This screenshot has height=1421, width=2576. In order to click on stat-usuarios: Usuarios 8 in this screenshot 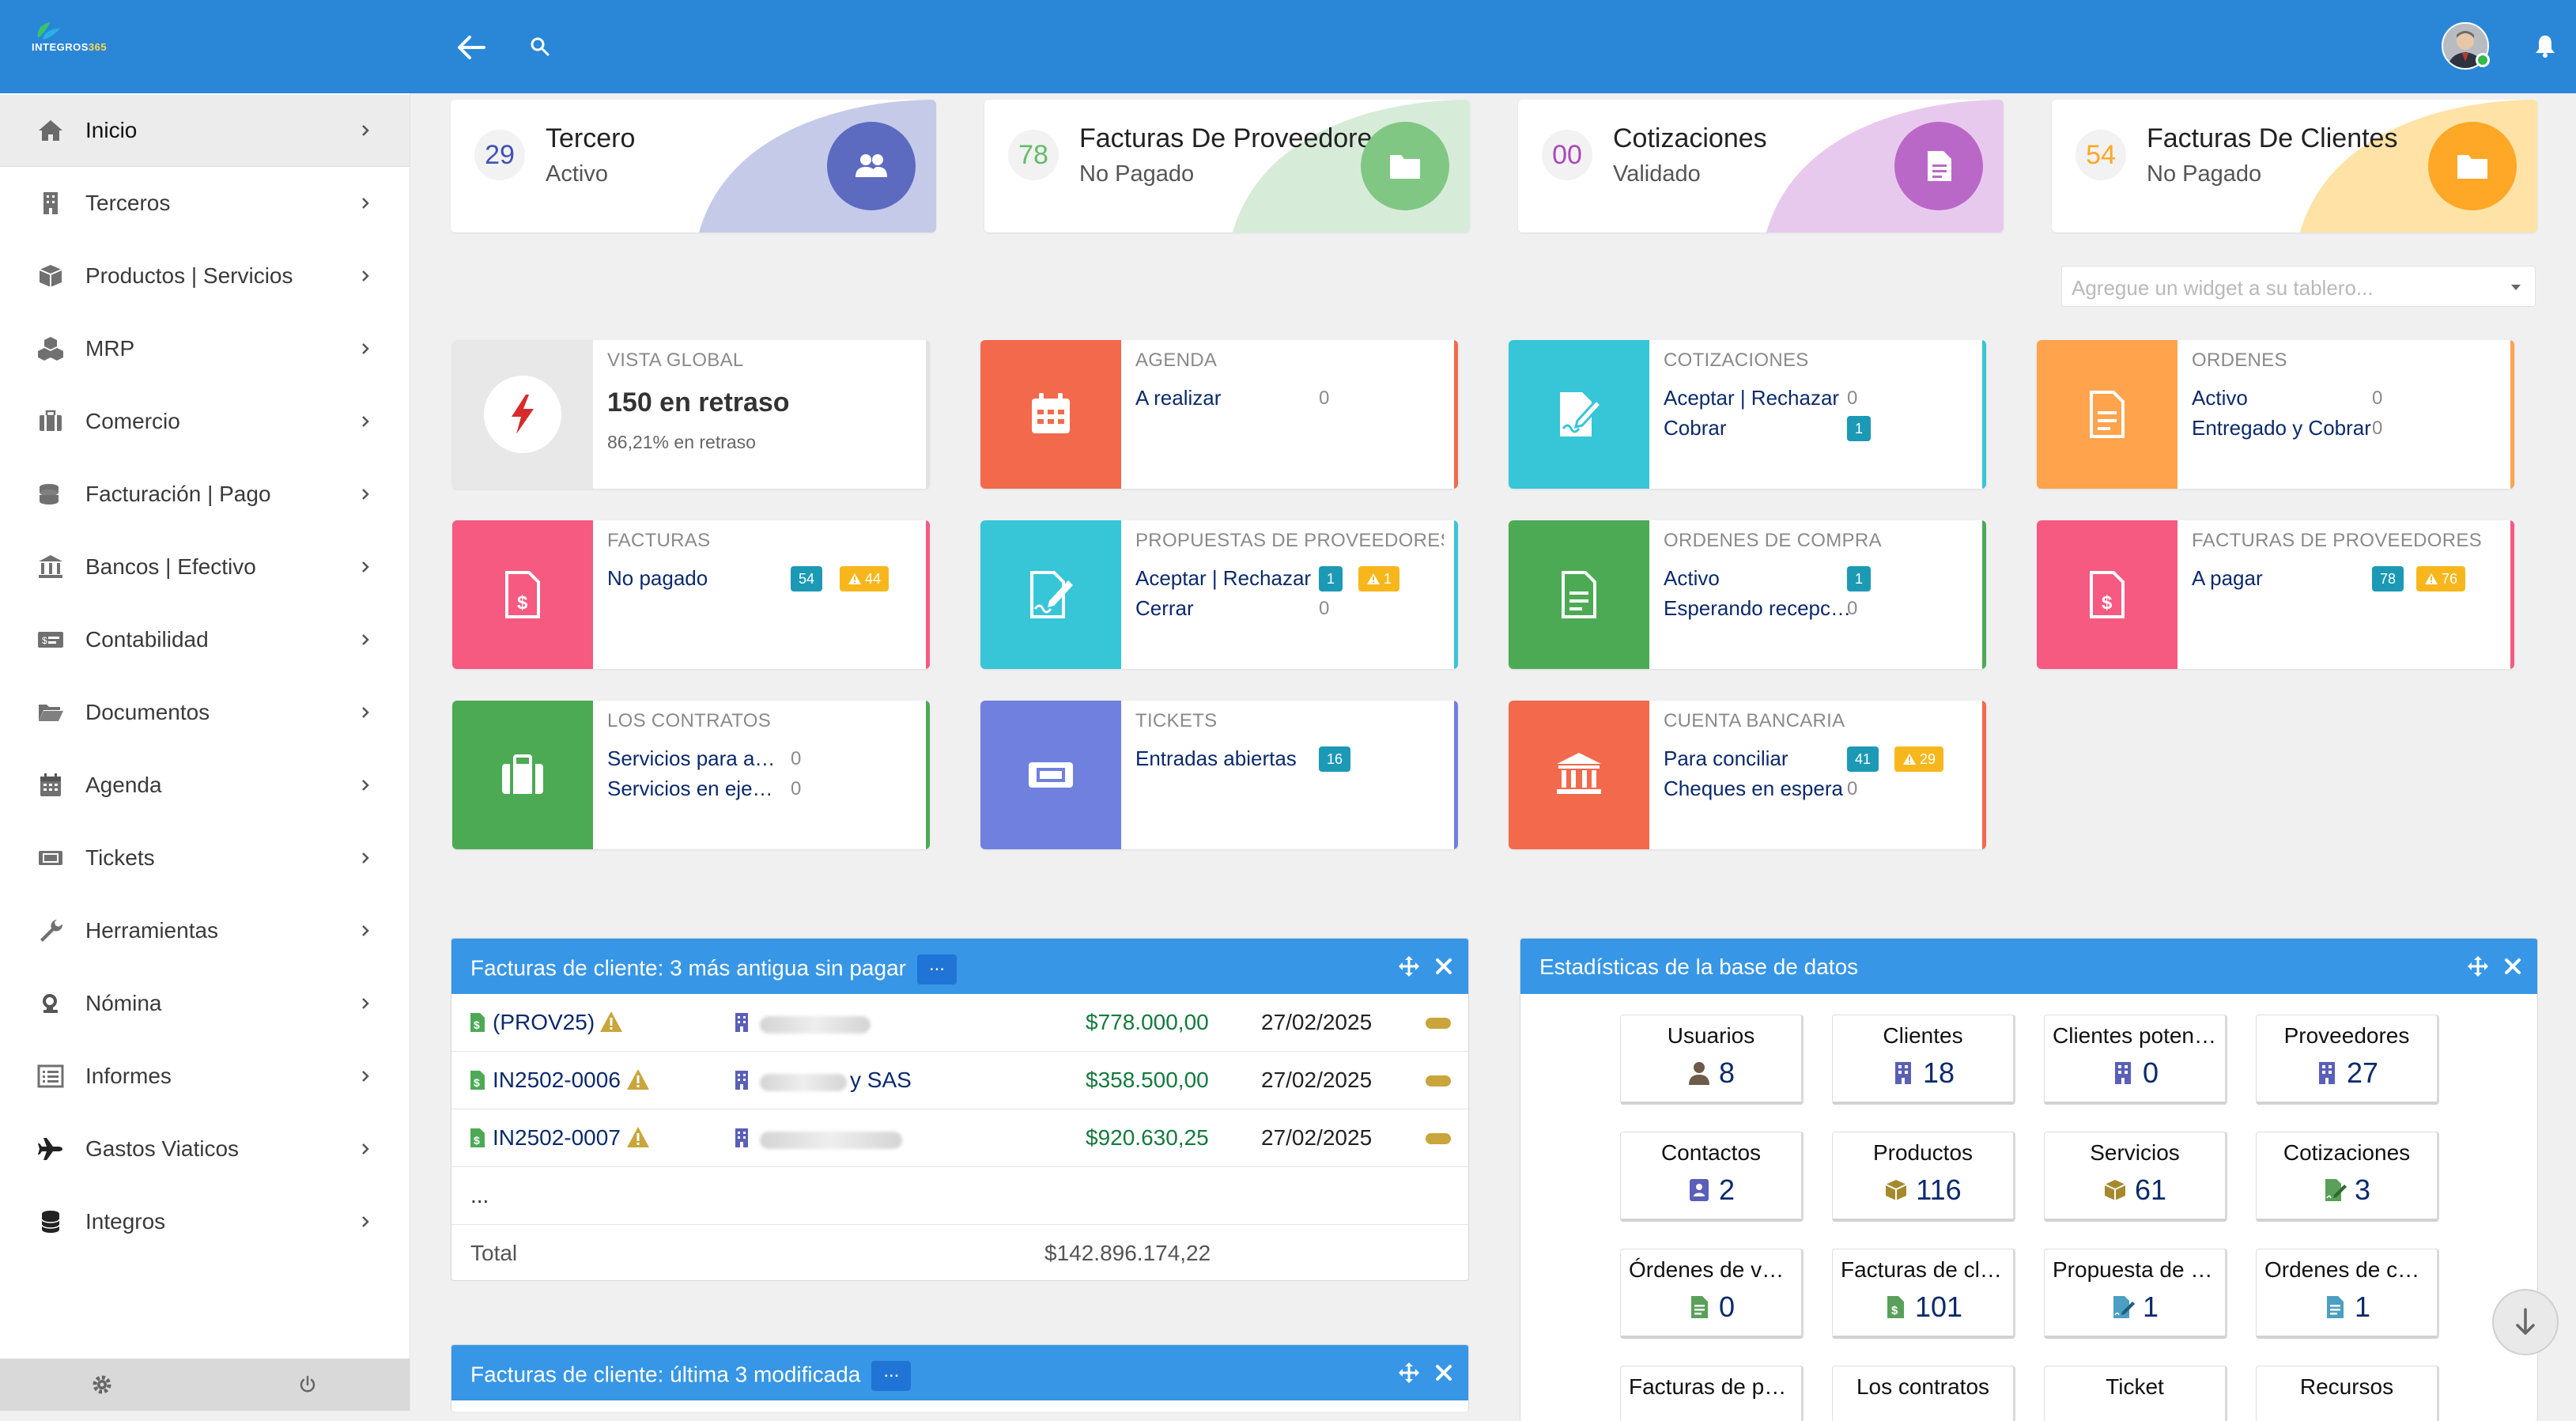, I will do `click(1712, 1060)`.